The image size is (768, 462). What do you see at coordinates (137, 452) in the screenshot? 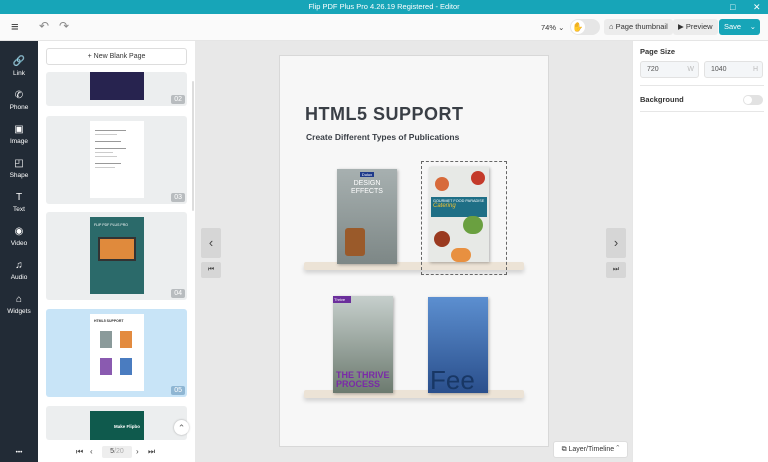
I see `next-page-button: ›` at bounding box center [137, 452].